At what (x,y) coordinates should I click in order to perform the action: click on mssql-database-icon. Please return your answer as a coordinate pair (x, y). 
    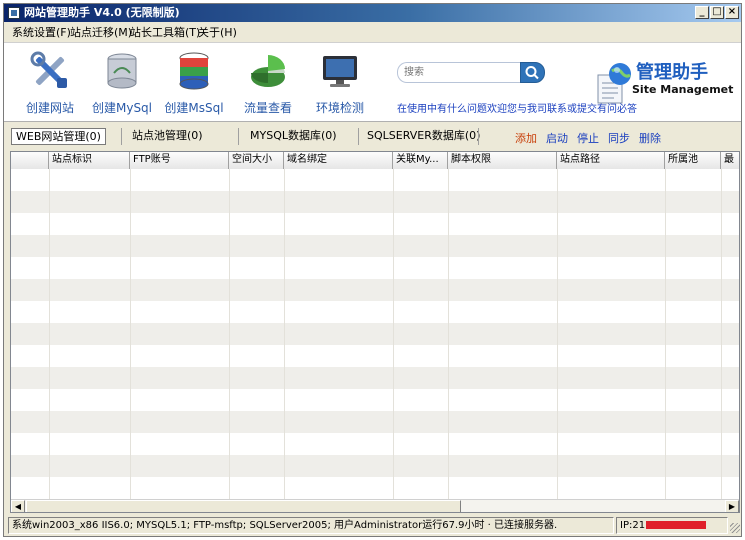
    Looking at the image, I should click on (194, 71).